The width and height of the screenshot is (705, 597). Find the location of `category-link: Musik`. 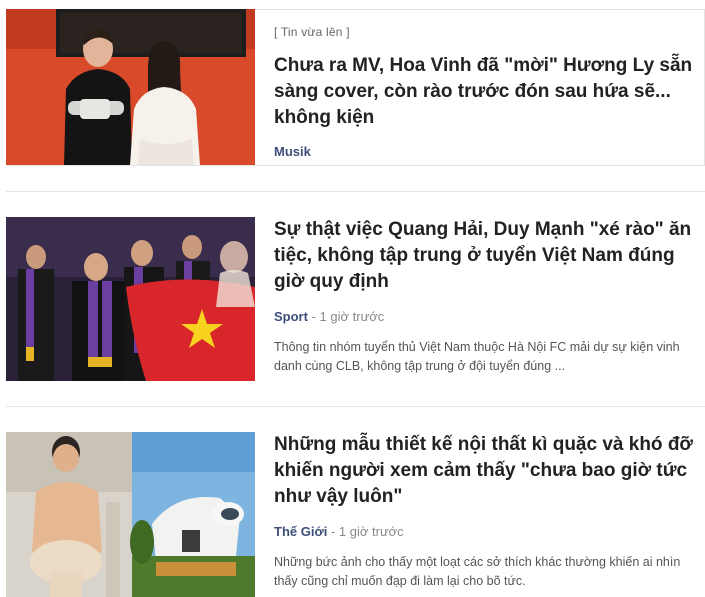

category-link: Musik is located at coordinates (292, 151).